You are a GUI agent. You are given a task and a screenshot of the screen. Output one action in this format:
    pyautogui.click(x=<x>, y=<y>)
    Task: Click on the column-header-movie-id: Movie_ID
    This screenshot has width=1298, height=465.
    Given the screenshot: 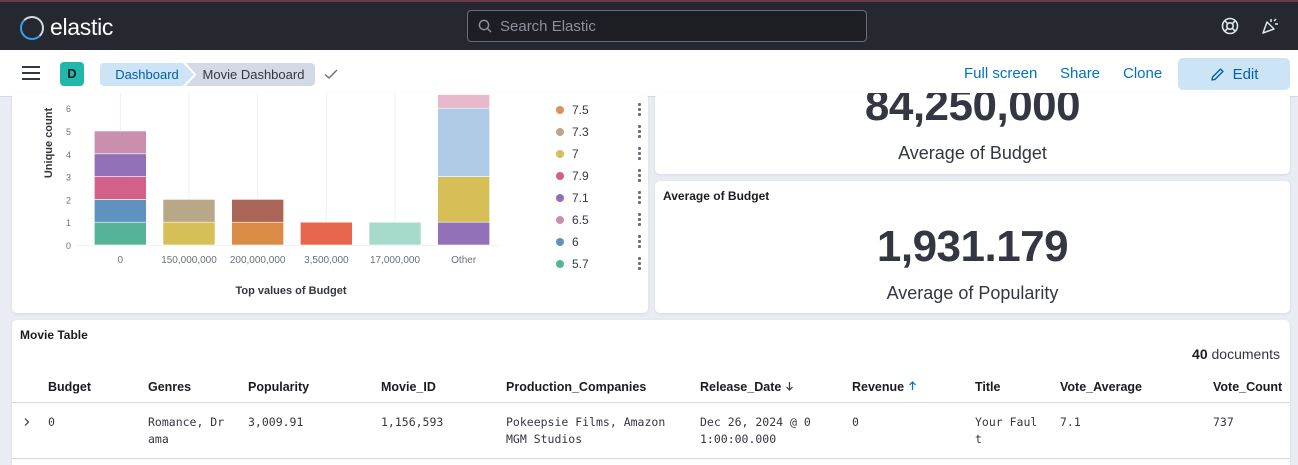 What is the action you would take?
    pyautogui.click(x=408, y=387)
    